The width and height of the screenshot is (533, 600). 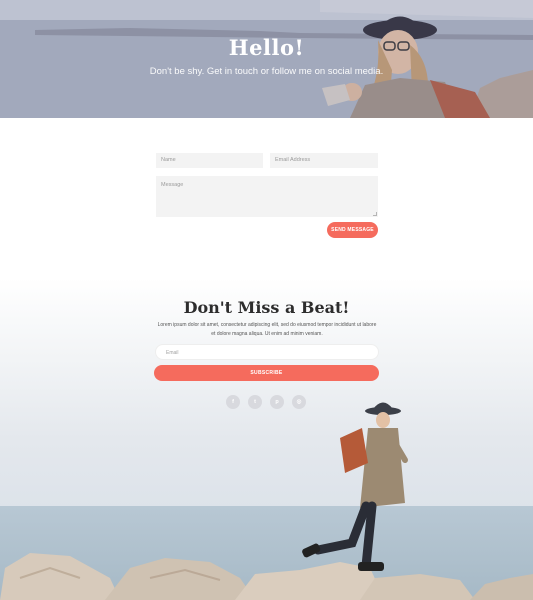 I want to click on newsletter-title: Don't Miss a Beat!, so click(x=266, y=307).